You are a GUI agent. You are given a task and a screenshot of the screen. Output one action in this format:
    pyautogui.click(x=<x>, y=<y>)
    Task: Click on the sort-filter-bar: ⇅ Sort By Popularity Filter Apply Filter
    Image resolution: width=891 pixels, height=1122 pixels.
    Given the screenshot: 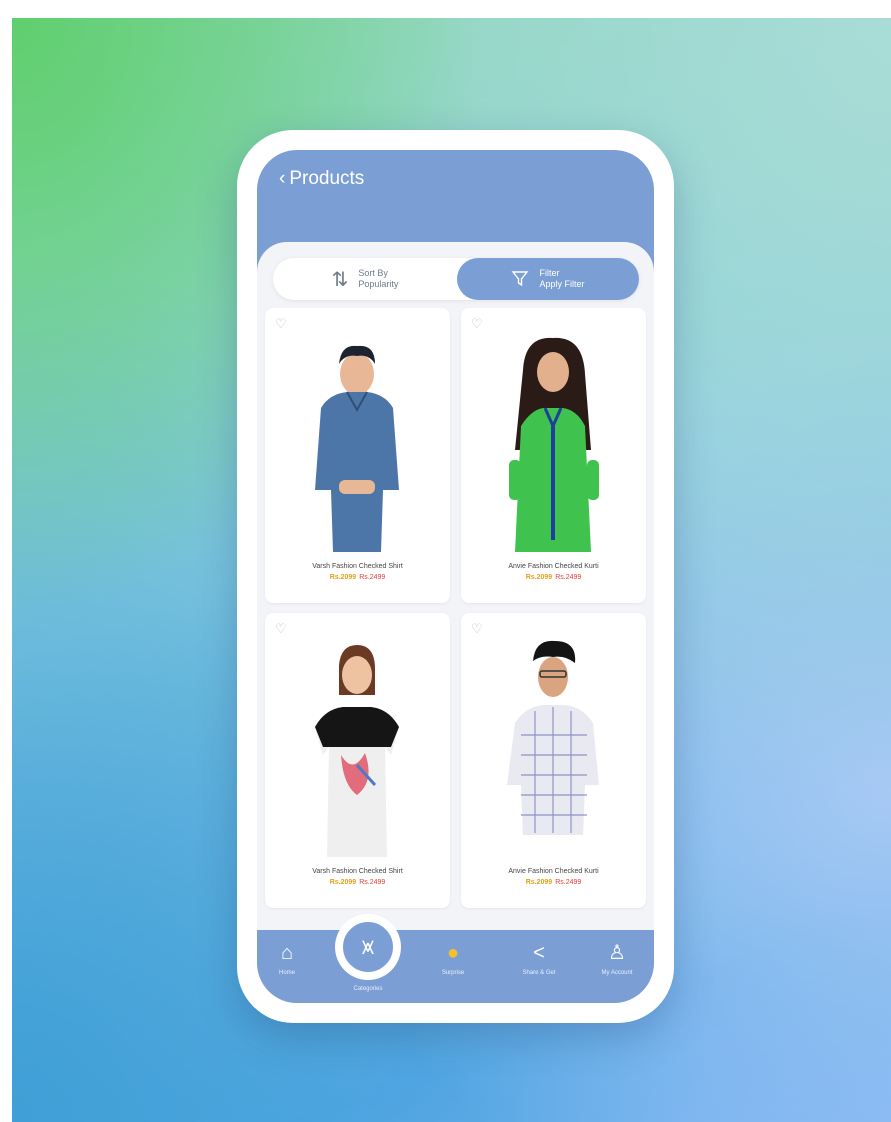 What is the action you would take?
    pyautogui.click(x=456, y=279)
    